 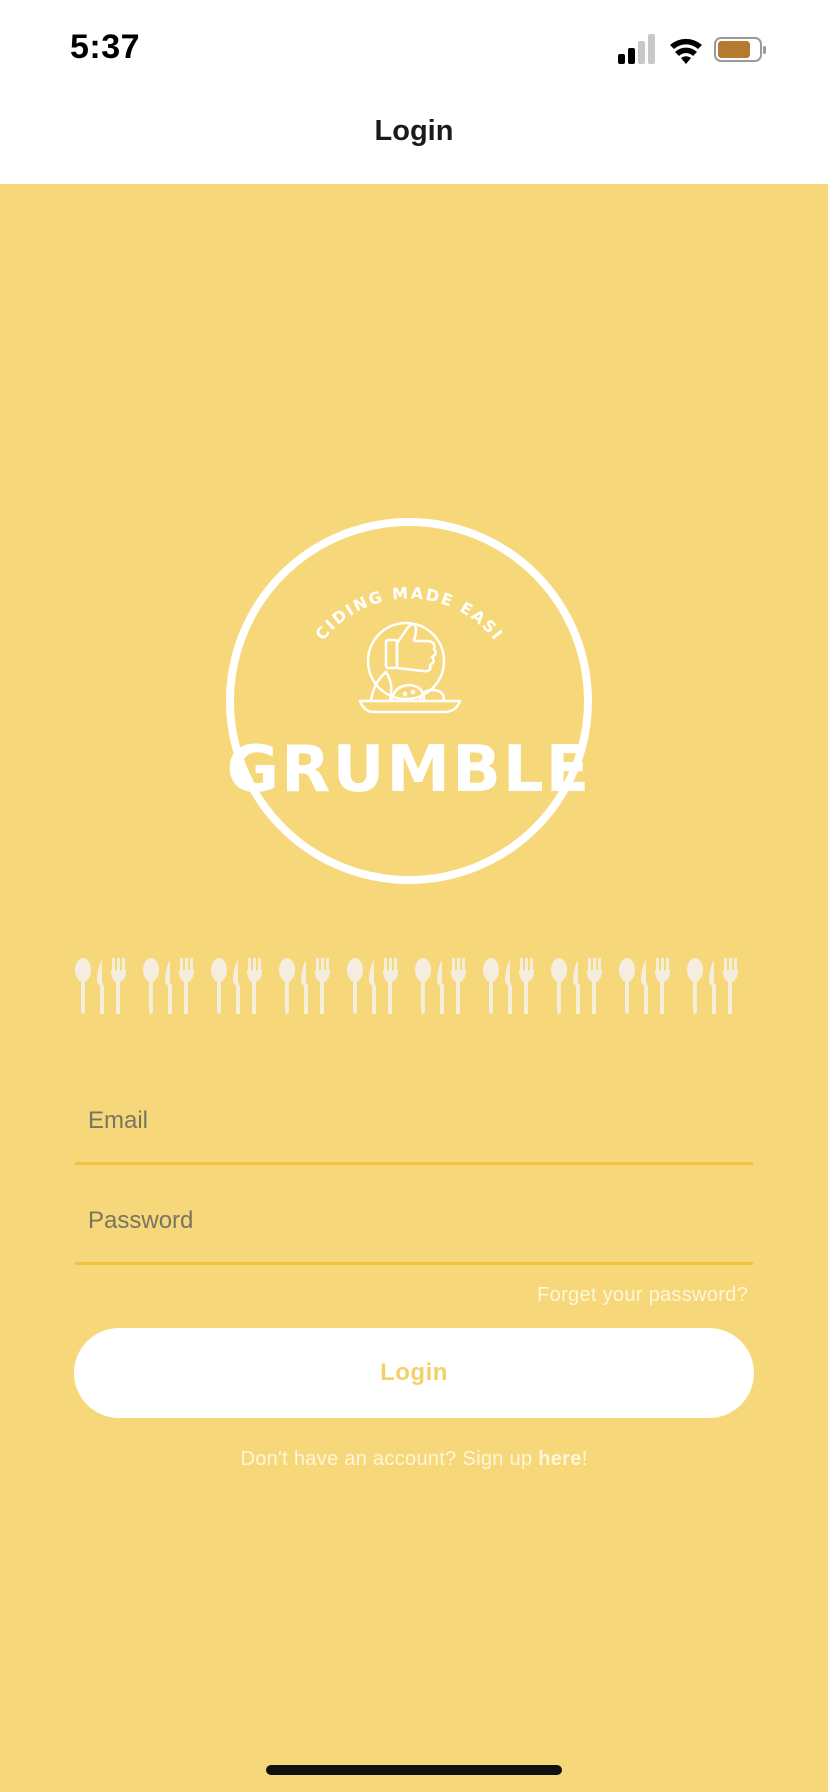 What do you see at coordinates (642, 1295) in the screenshot?
I see `forgot-password-link: Forget your password?` at bounding box center [642, 1295].